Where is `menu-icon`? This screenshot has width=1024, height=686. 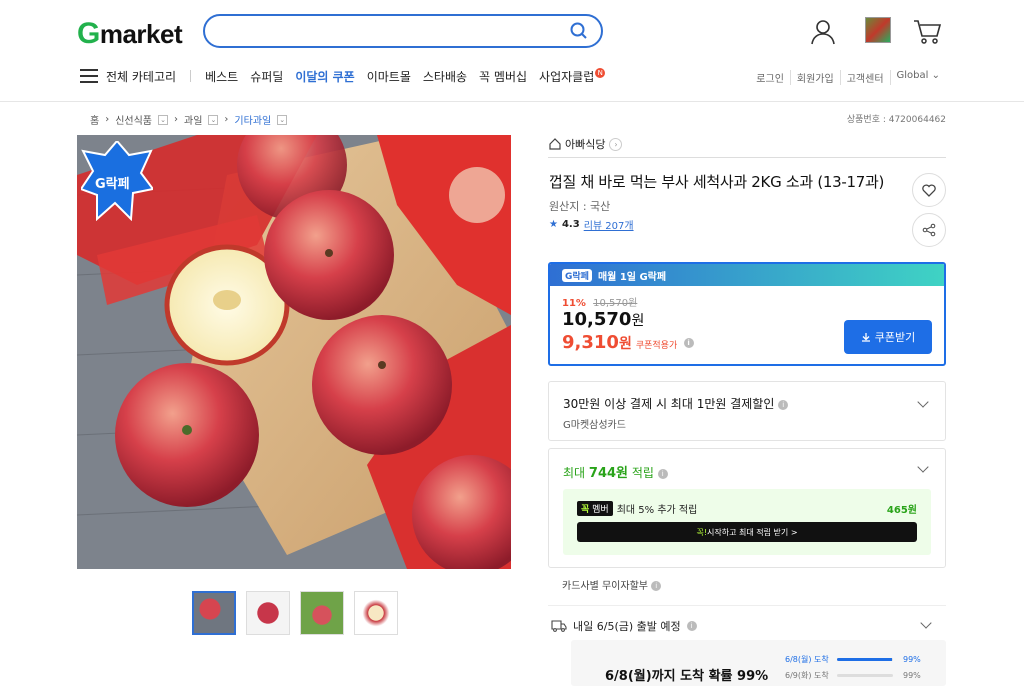 menu-icon is located at coordinates (89, 76).